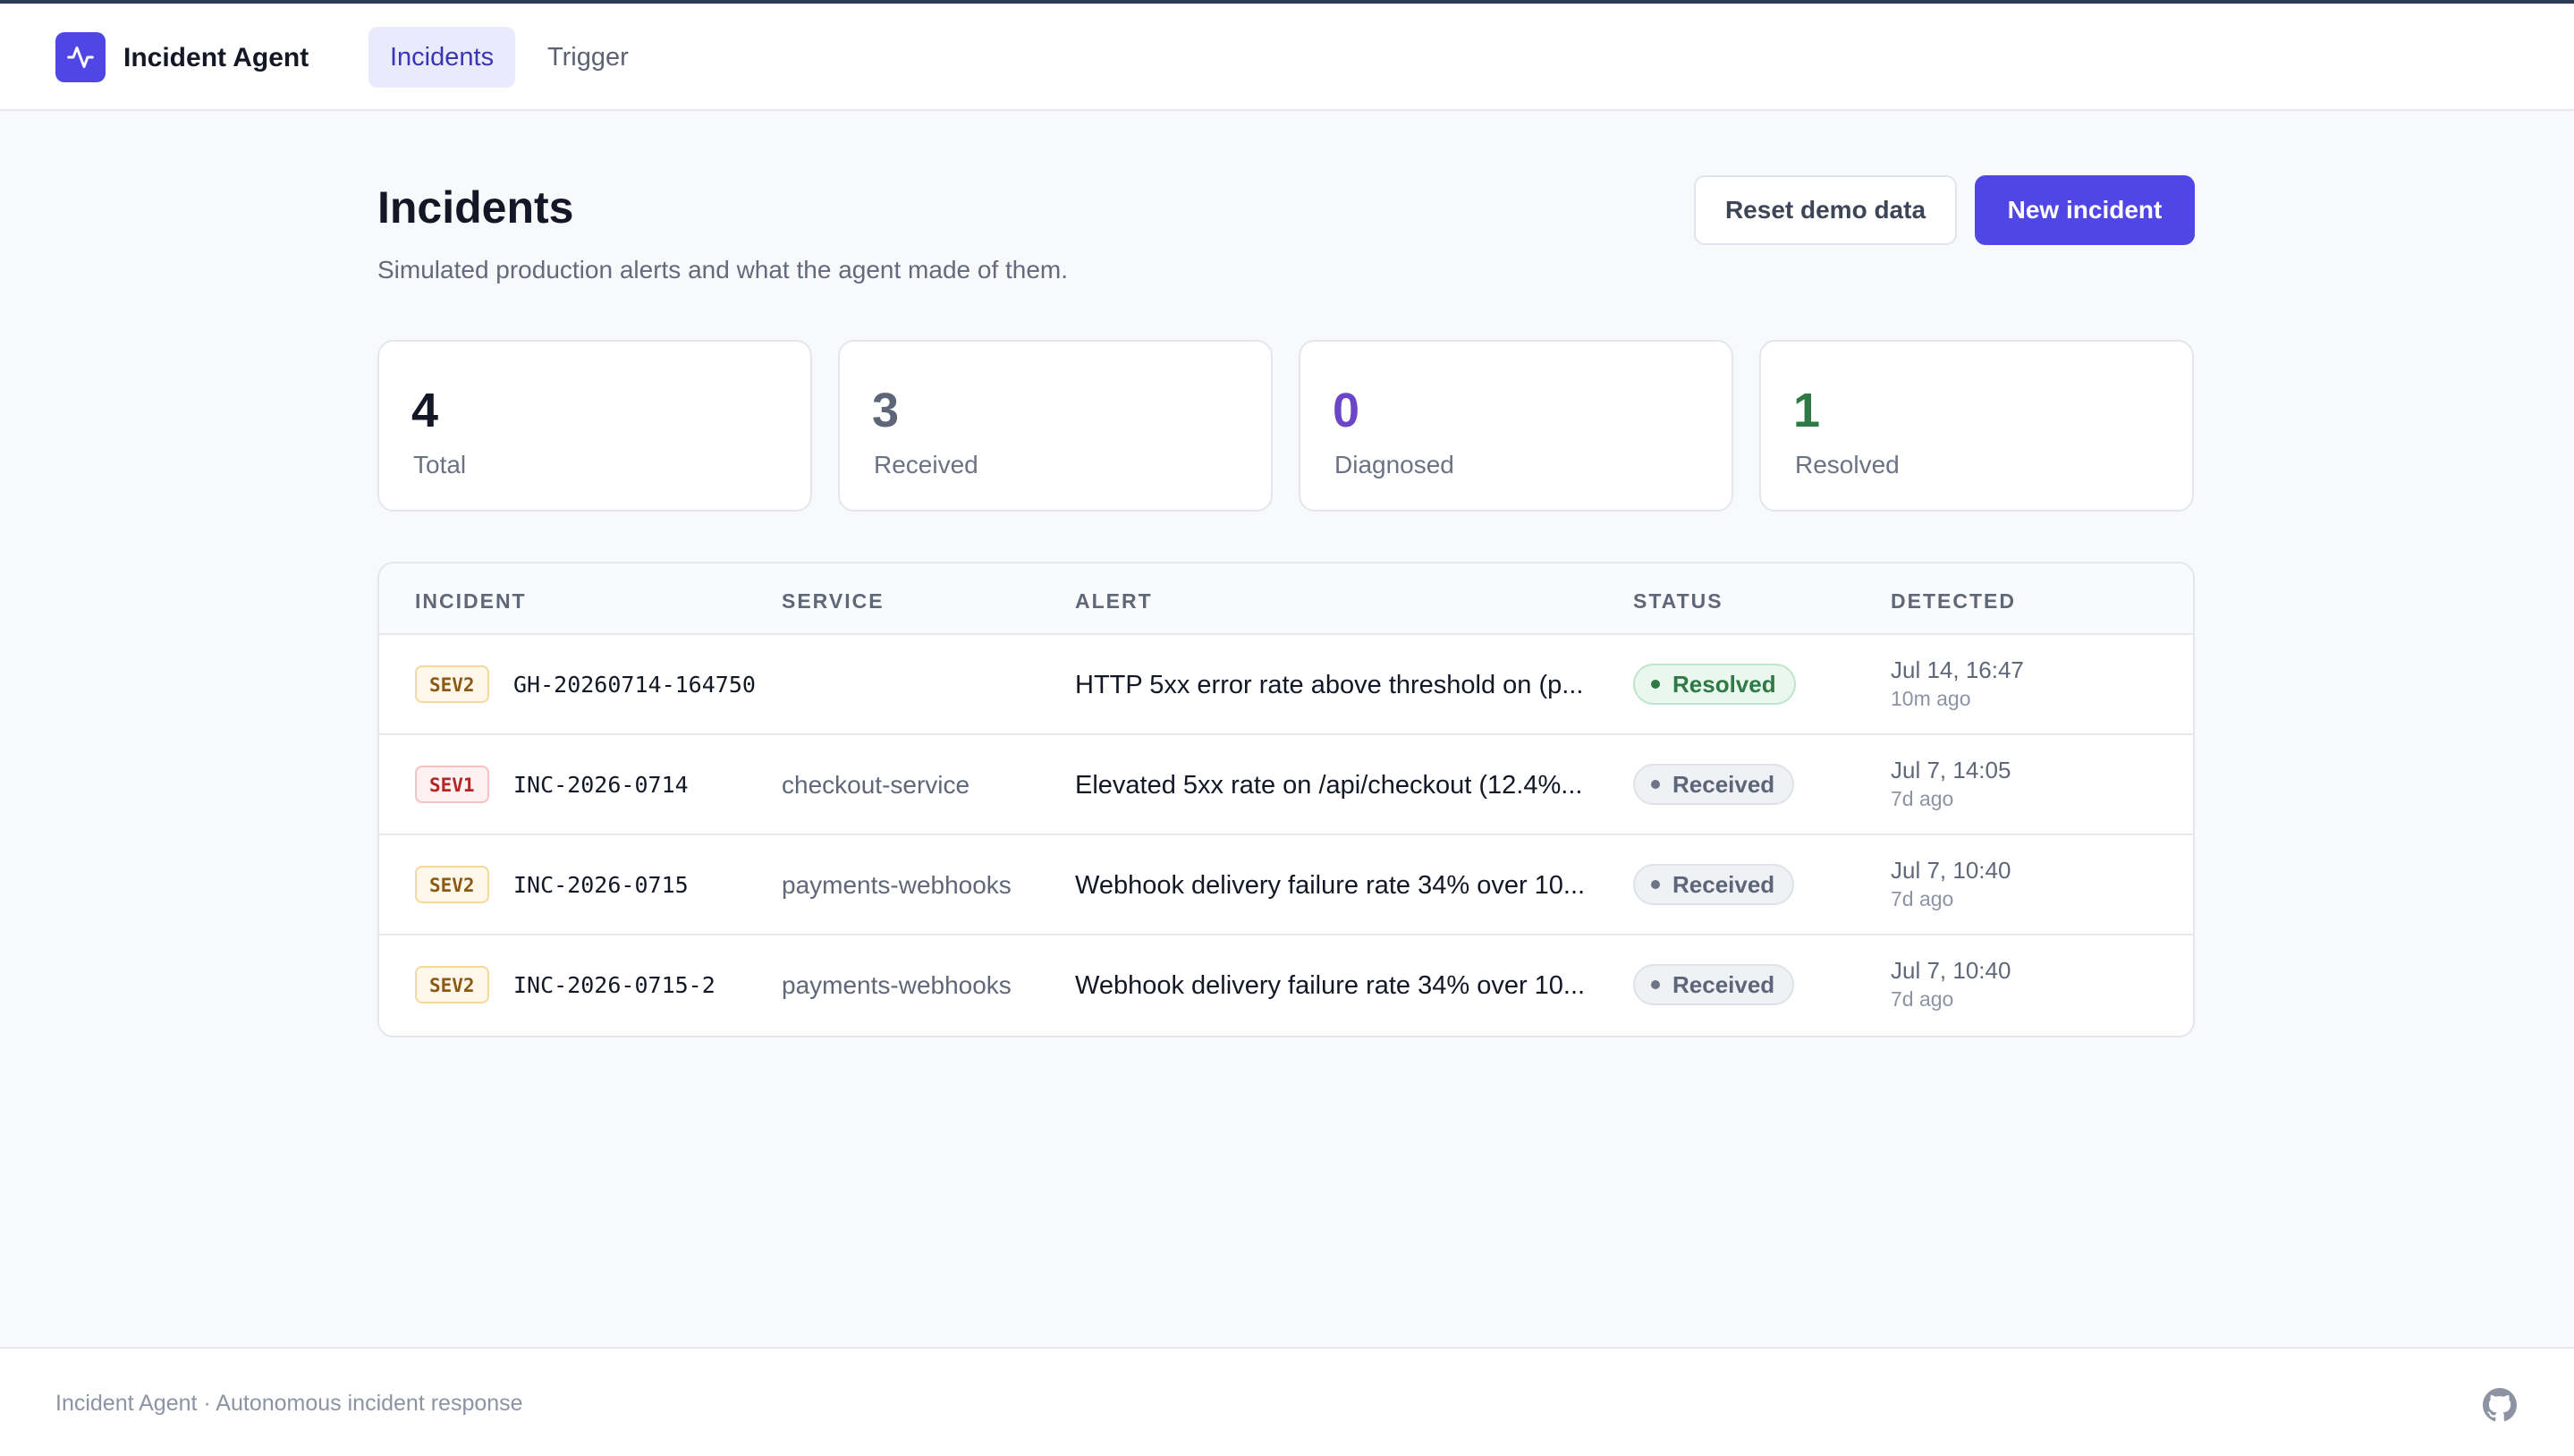 The width and height of the screenshot is (2574, 1456). What do you see at coordinates (1976, 426) in the screenshot?
I see `stat-card-resolved: 1 Resolved` at bounding box center [1976, 426].